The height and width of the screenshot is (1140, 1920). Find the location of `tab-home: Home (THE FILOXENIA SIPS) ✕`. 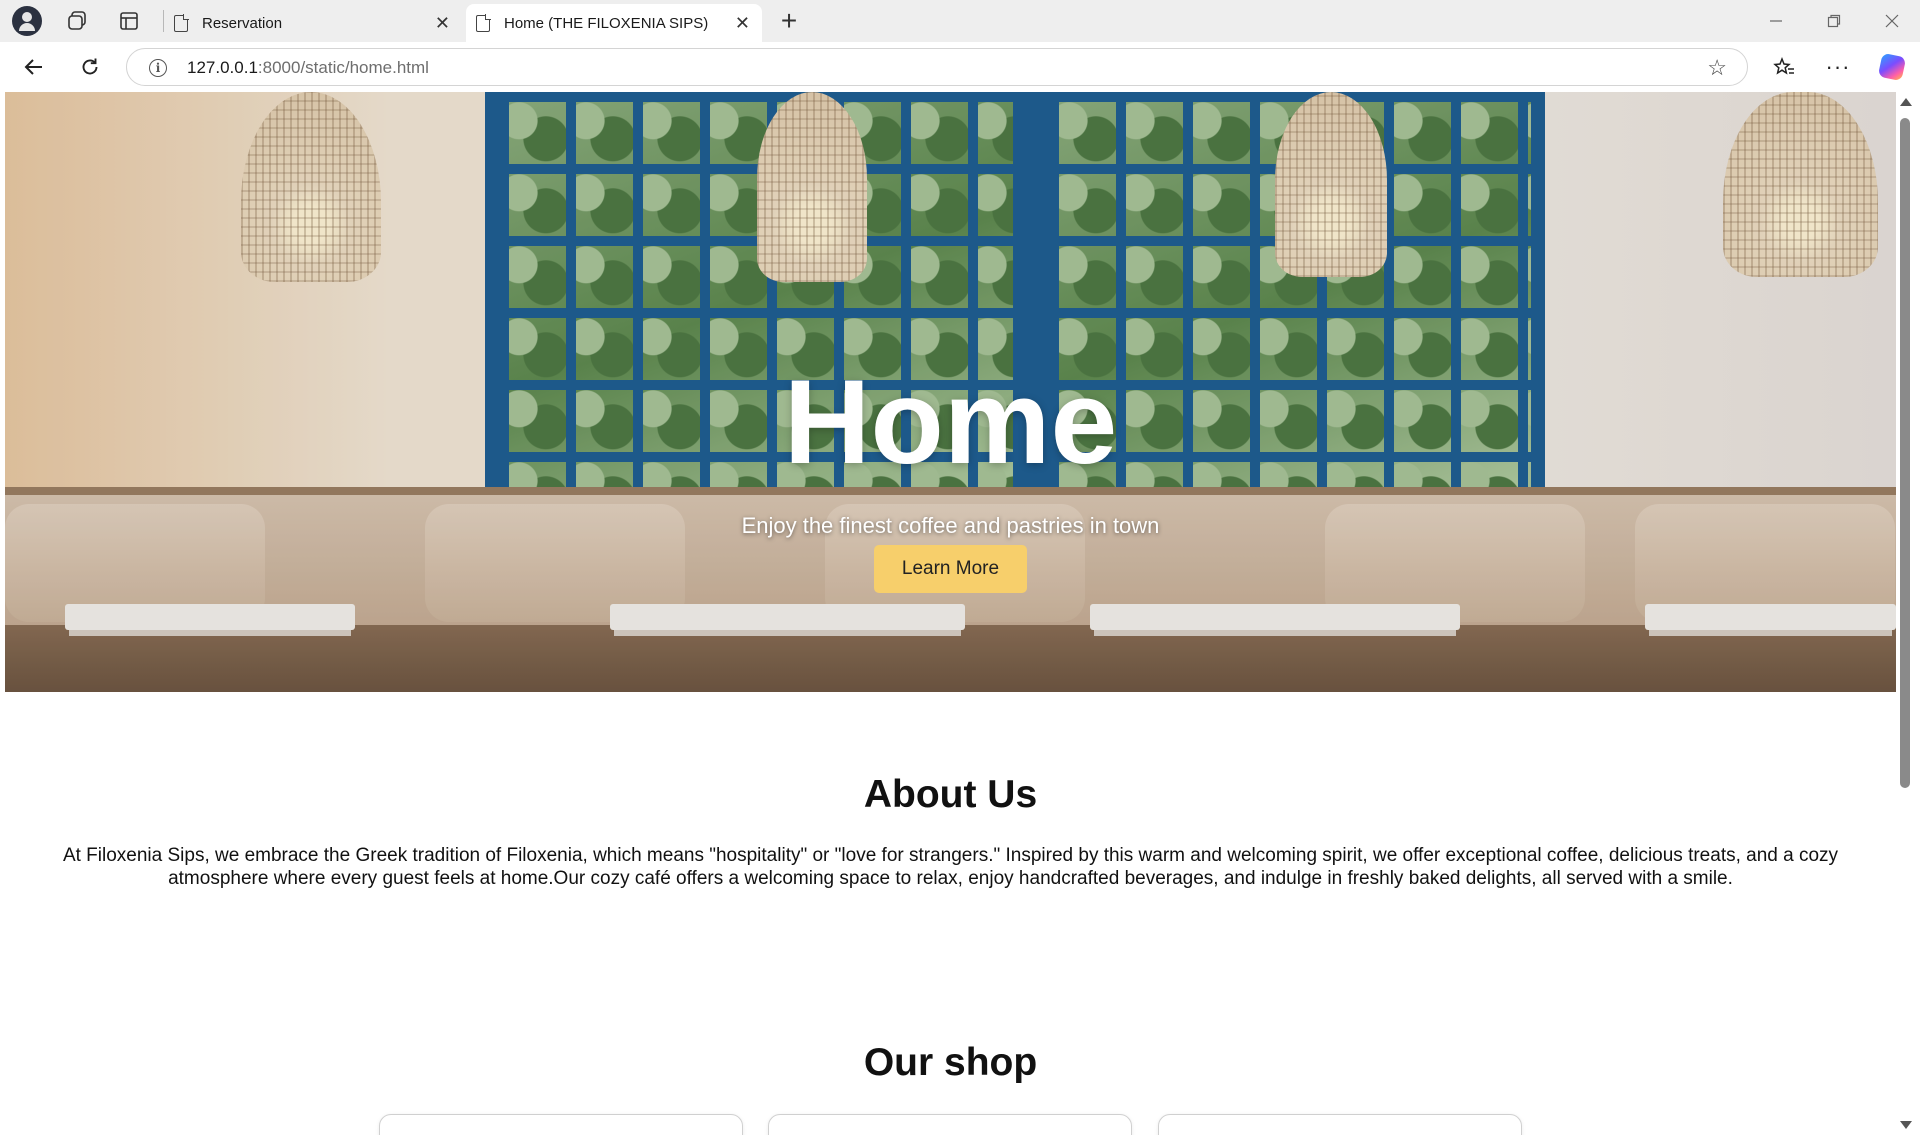

tab-home: Home (THE FILOXENIA SIPS) ✕ is located at coordinates (614, 23).